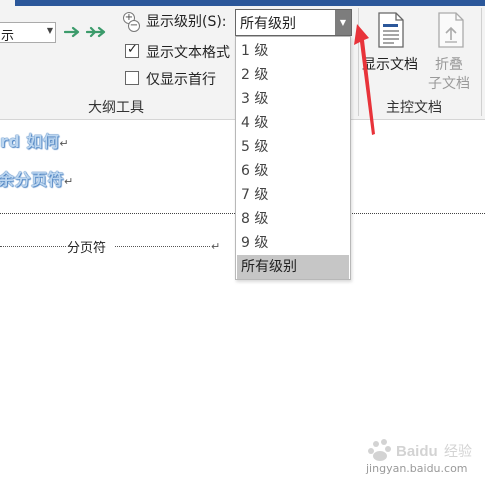 This screenshot has height=488, width=485. Describe the element at coordinates (293, 219) in the screenshot. I see `dropdown-option-level-8: 8 级` at that location.